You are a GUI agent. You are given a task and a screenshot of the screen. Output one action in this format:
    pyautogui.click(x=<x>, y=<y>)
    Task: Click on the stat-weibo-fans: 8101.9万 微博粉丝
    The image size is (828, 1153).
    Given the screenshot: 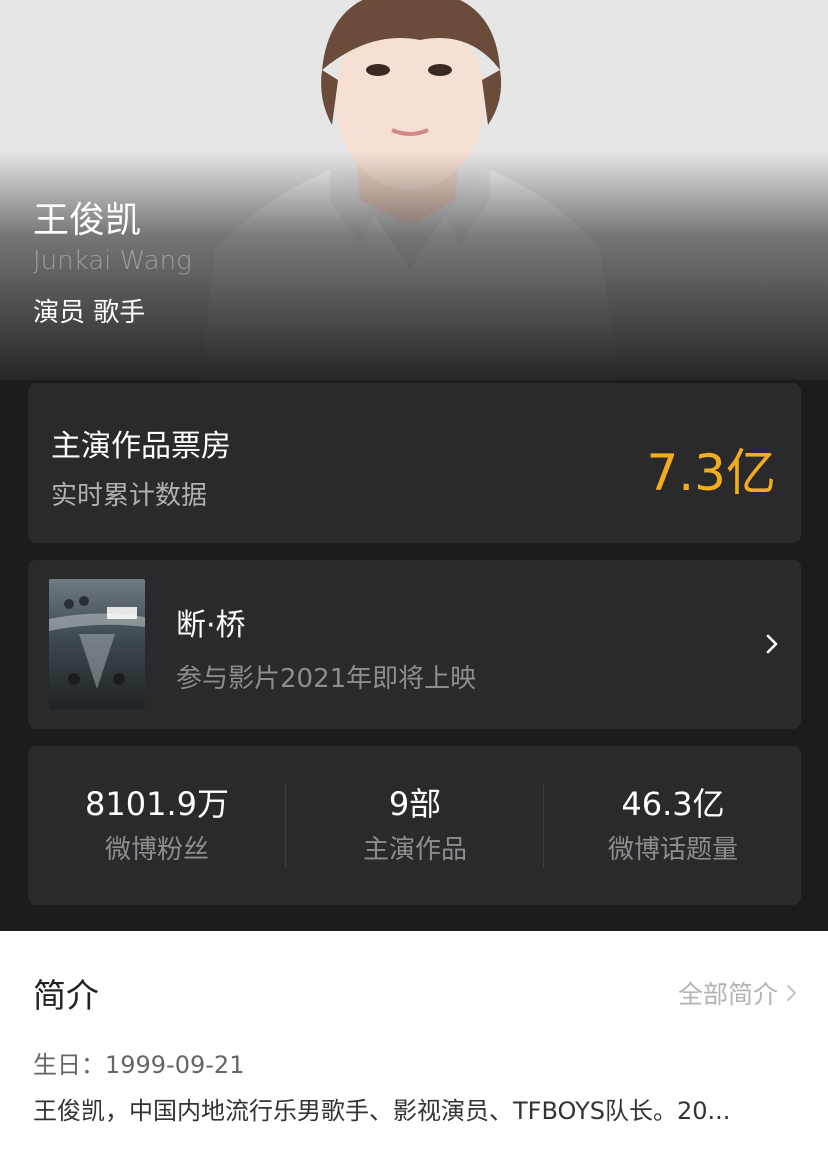 What is the action you would take?
    pyautogui.click(x=157, y=826)
    